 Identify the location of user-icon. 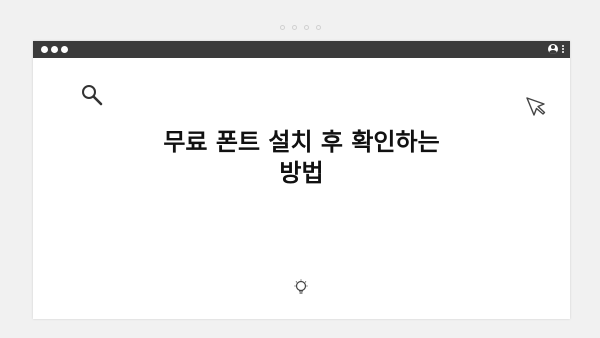
(553, 49).